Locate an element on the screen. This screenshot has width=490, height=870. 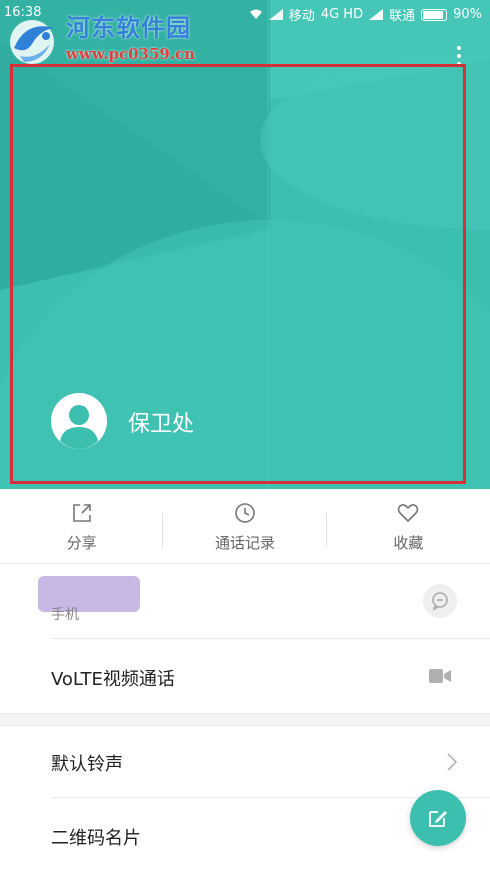
default-ringtone-row: 默认铃声 is located at coordinates (245, 762).